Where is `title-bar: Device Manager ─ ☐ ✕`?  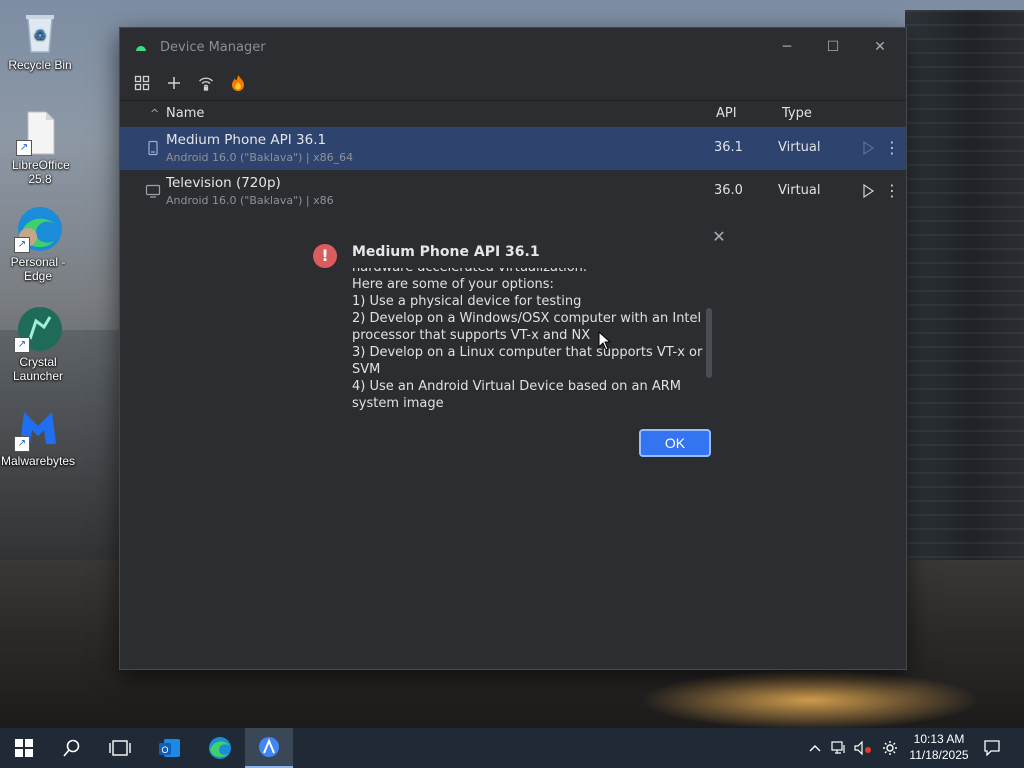
title-bar: Device Manager ─ ☐ ✕ is located at coordinates (513, 47).